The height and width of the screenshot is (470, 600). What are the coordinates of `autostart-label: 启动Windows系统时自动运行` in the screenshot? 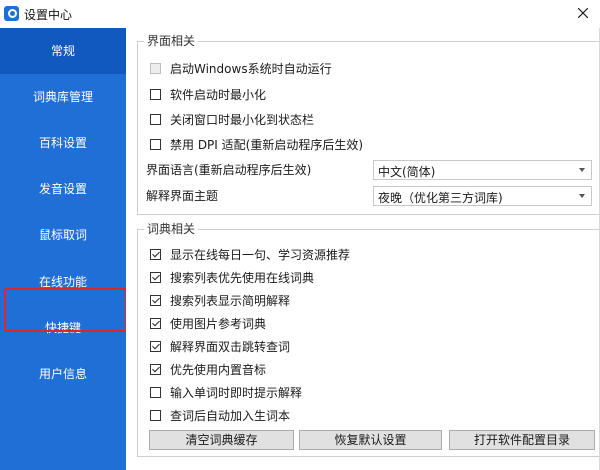 It's located at (251, 69).